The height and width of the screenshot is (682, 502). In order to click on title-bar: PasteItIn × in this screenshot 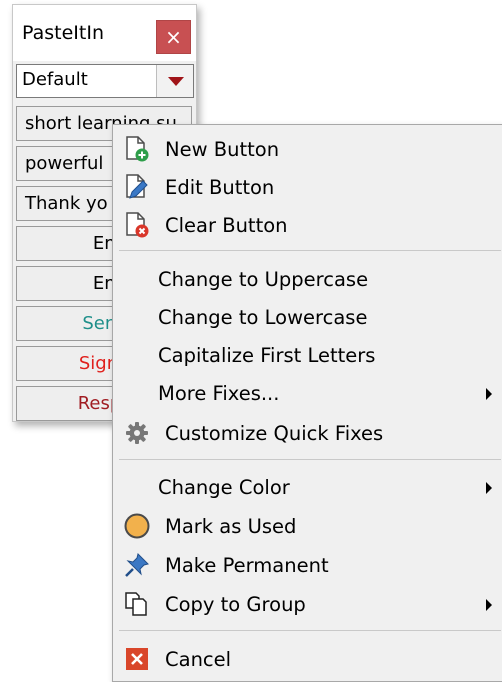, I will do `click(104, 33)`.